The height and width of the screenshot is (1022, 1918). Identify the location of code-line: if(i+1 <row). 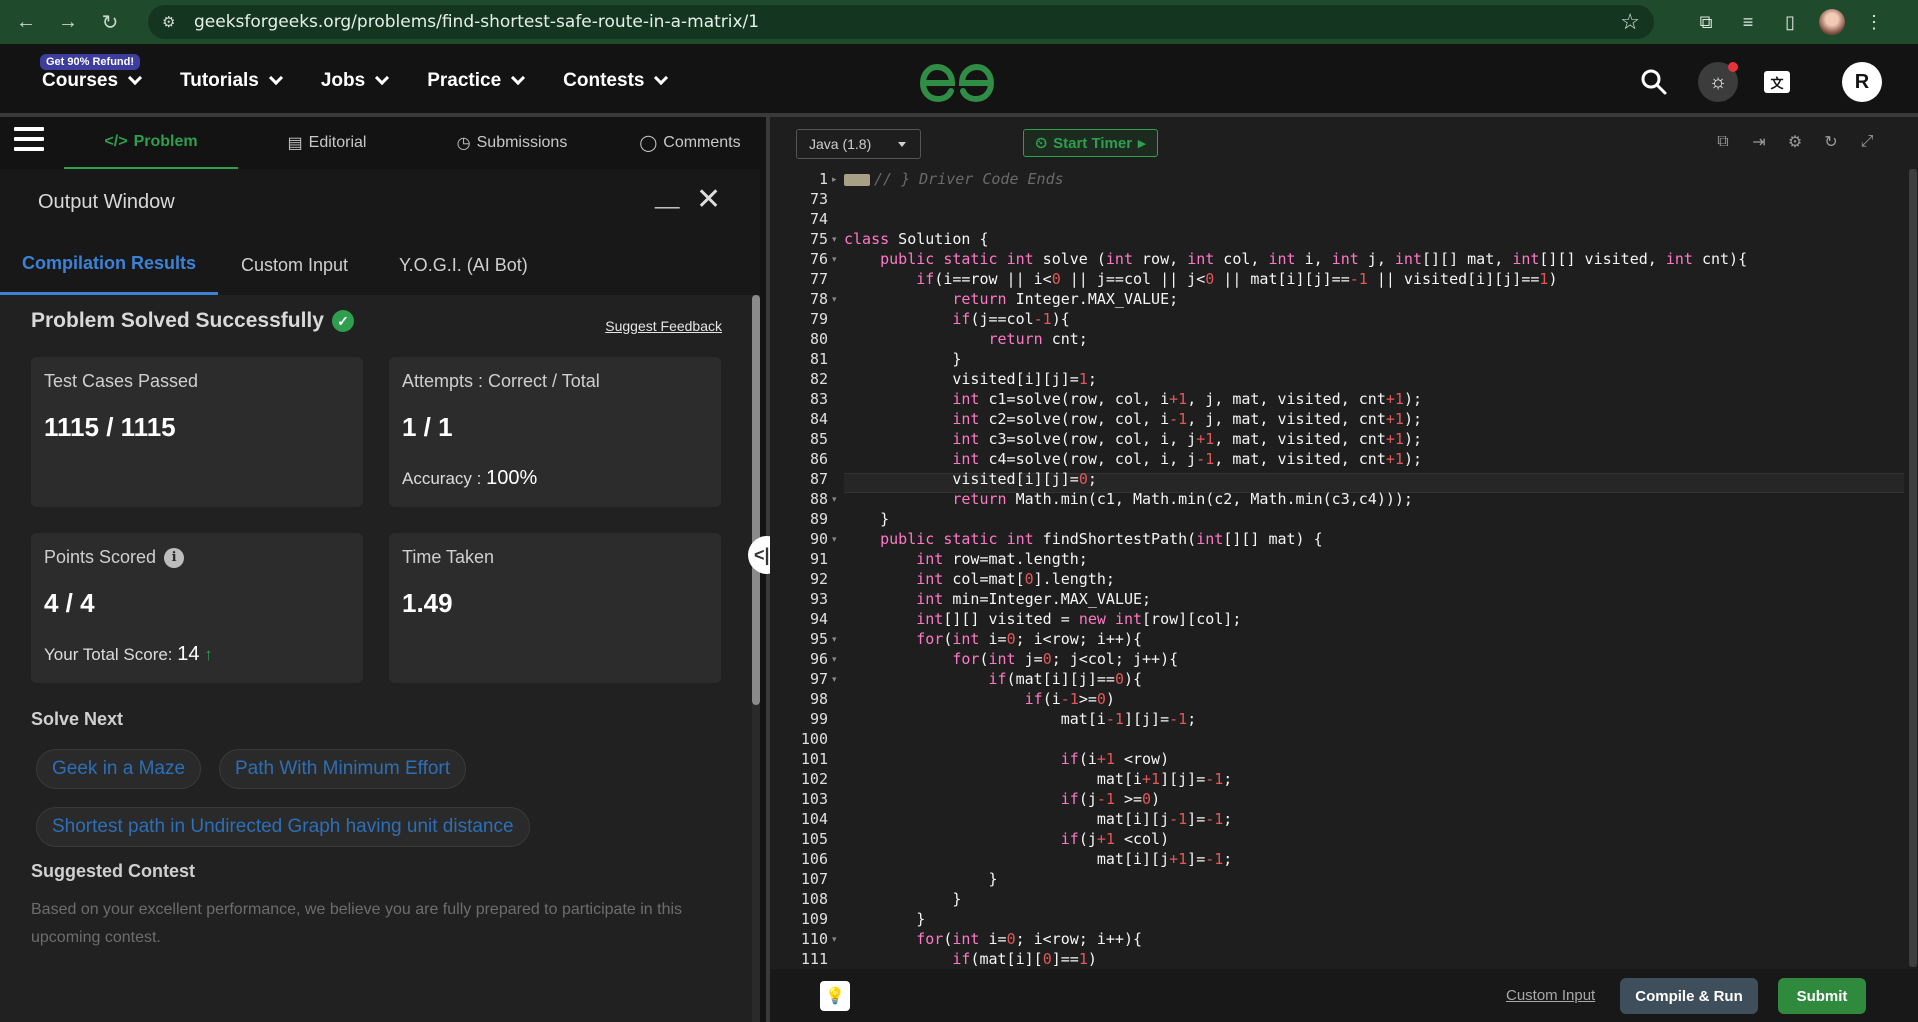
(1115, 759).